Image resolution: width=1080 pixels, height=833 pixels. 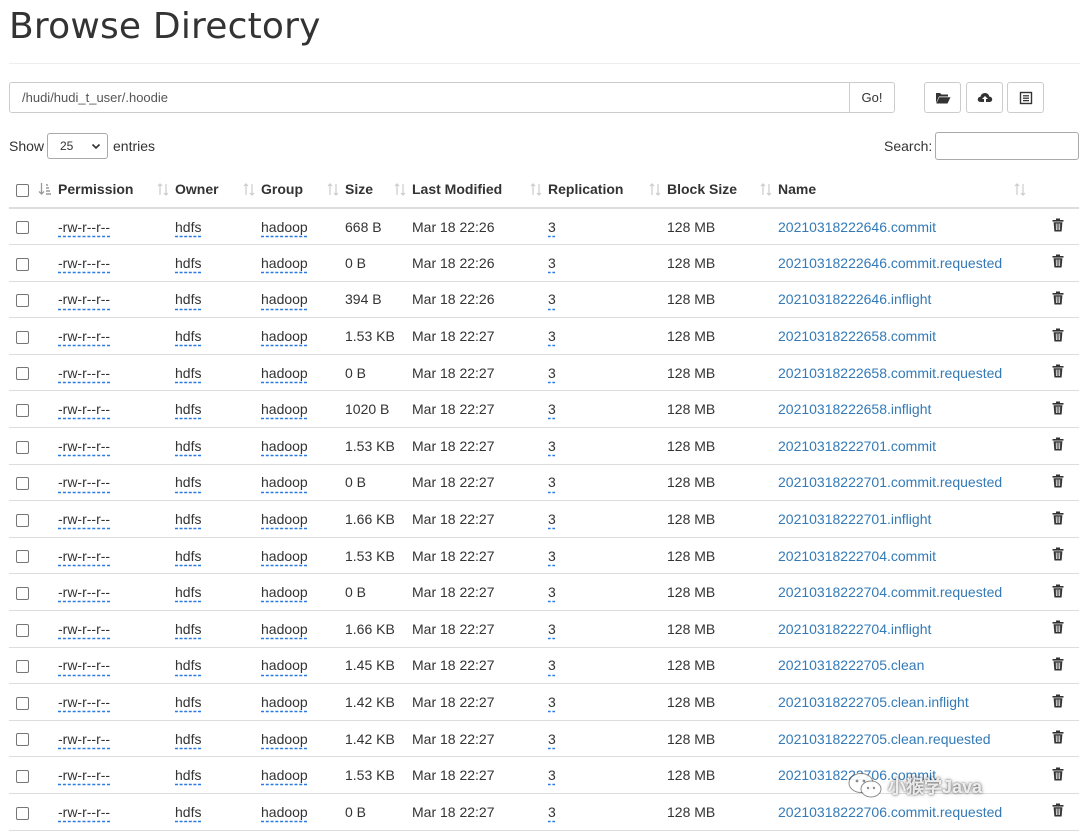 I want to click on column-header-permission: Permission, so click(x=116, y=190).